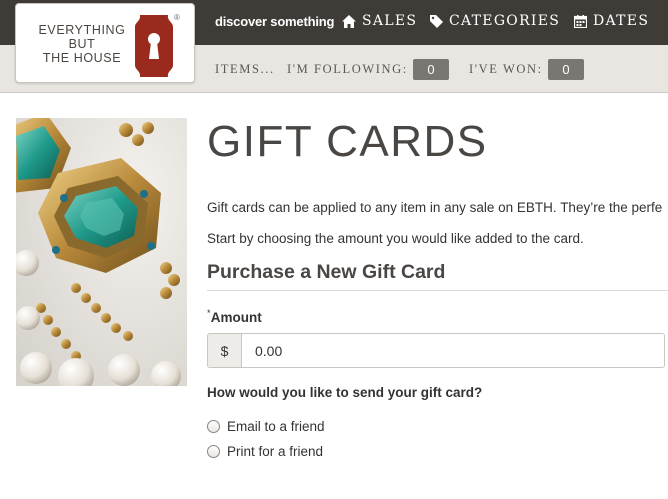 The height and width of the screenshot is (499, 668). I want to click on print-radio, so click(213, 451).